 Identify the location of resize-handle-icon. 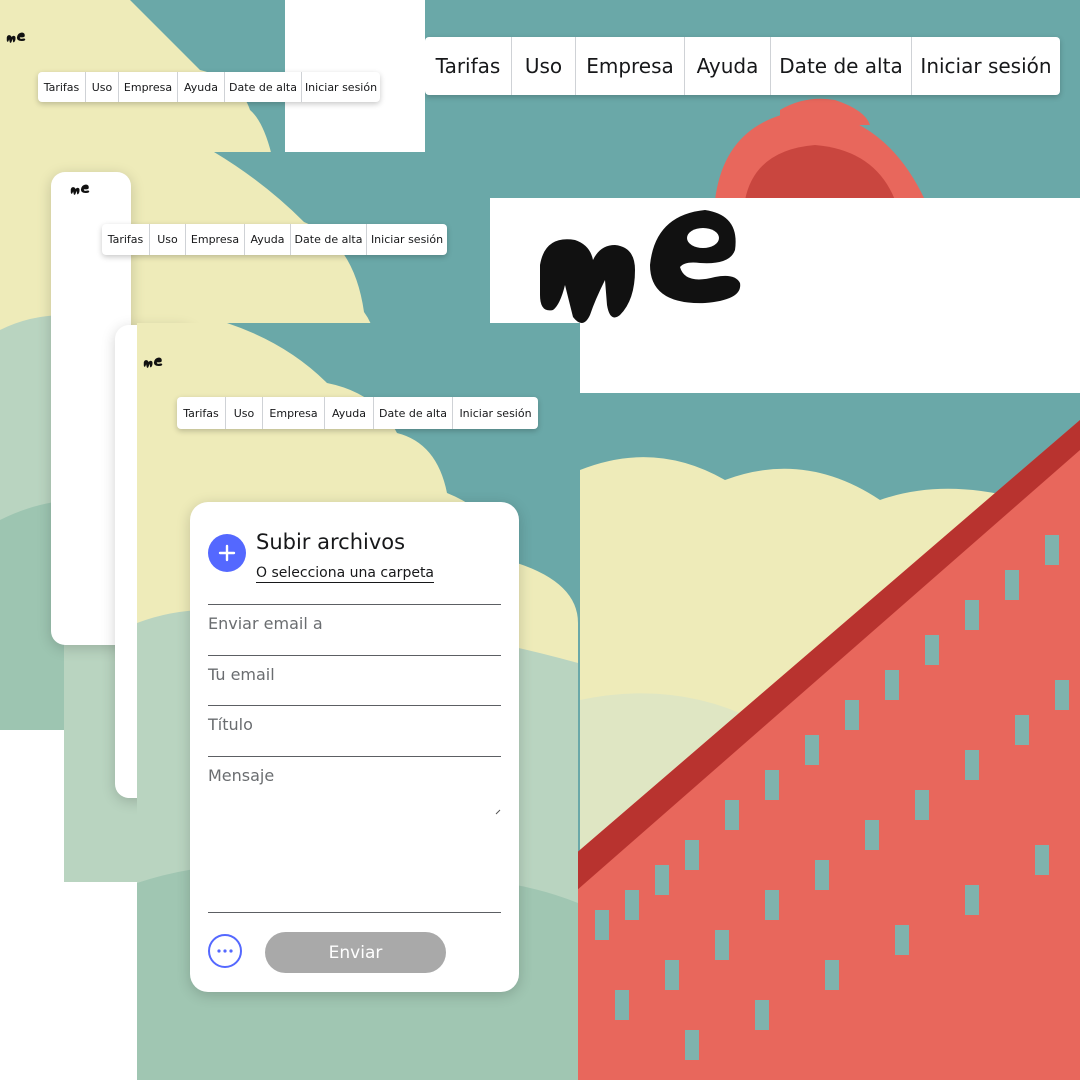
(498, 812).